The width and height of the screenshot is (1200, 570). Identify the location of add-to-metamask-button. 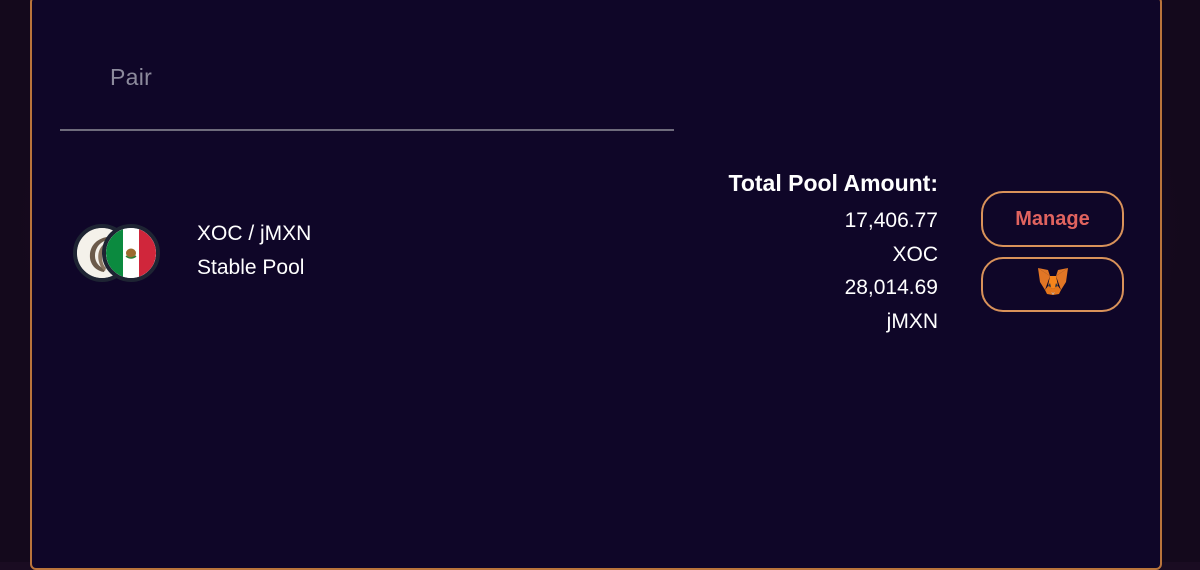
(1052, 284).